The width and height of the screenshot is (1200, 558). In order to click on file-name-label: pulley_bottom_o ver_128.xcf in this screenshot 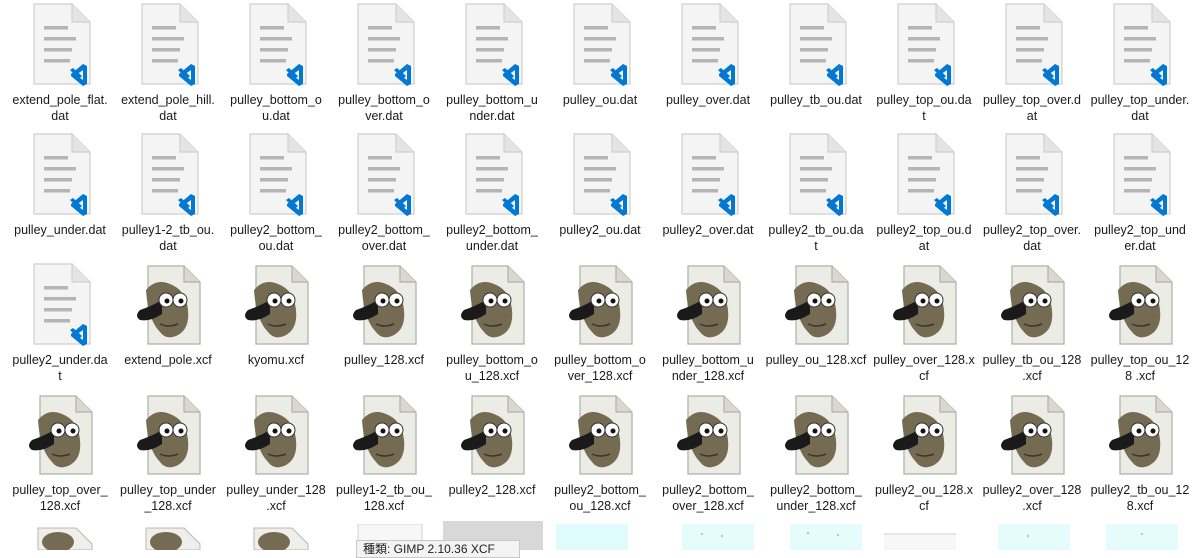, I will do `click(600, 368)`.